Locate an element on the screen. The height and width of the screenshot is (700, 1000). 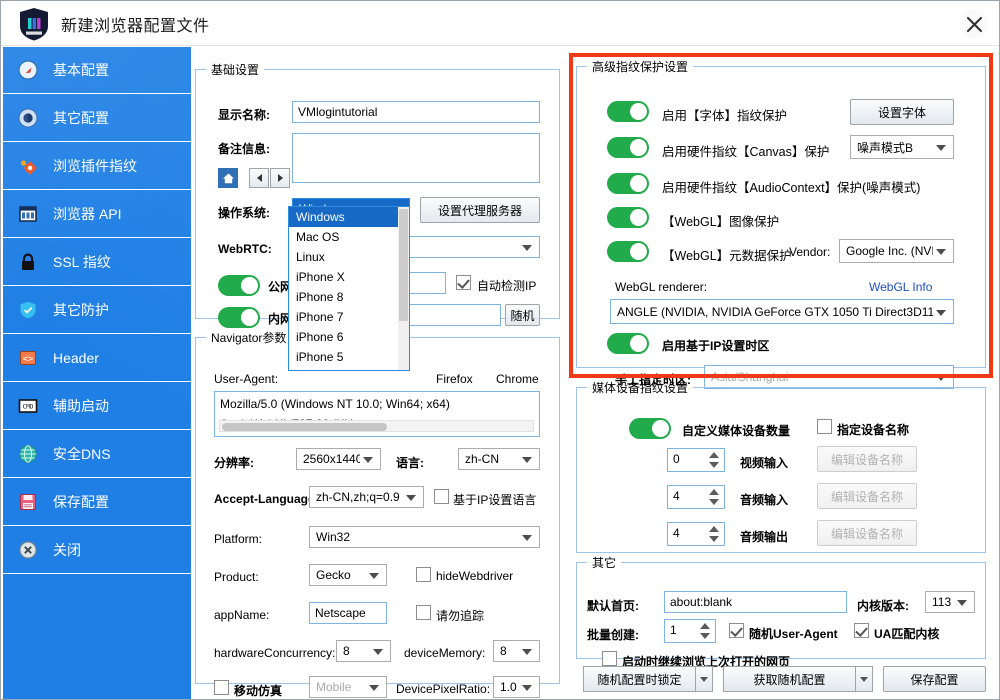
resolution-select: 2560x1440 is located at coordinates (338, 459).